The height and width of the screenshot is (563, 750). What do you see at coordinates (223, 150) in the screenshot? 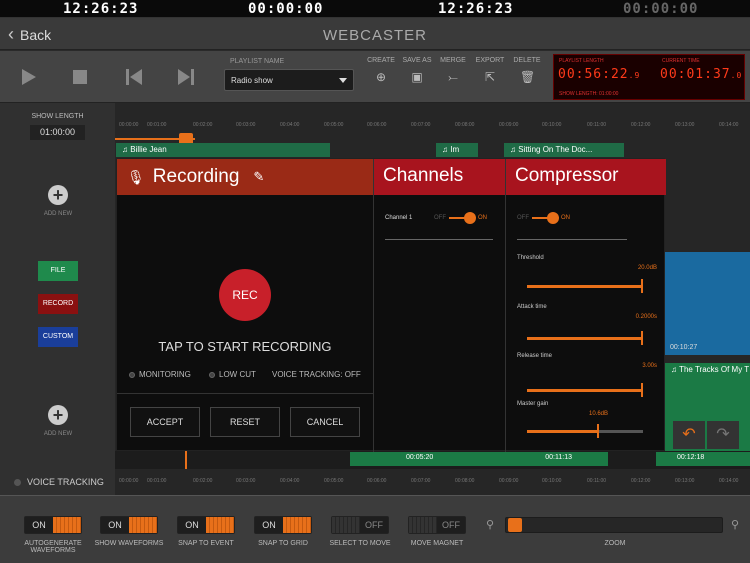
I see `track-billie-jean: ♫ Billie Jean` at bounding box center [223, 150].